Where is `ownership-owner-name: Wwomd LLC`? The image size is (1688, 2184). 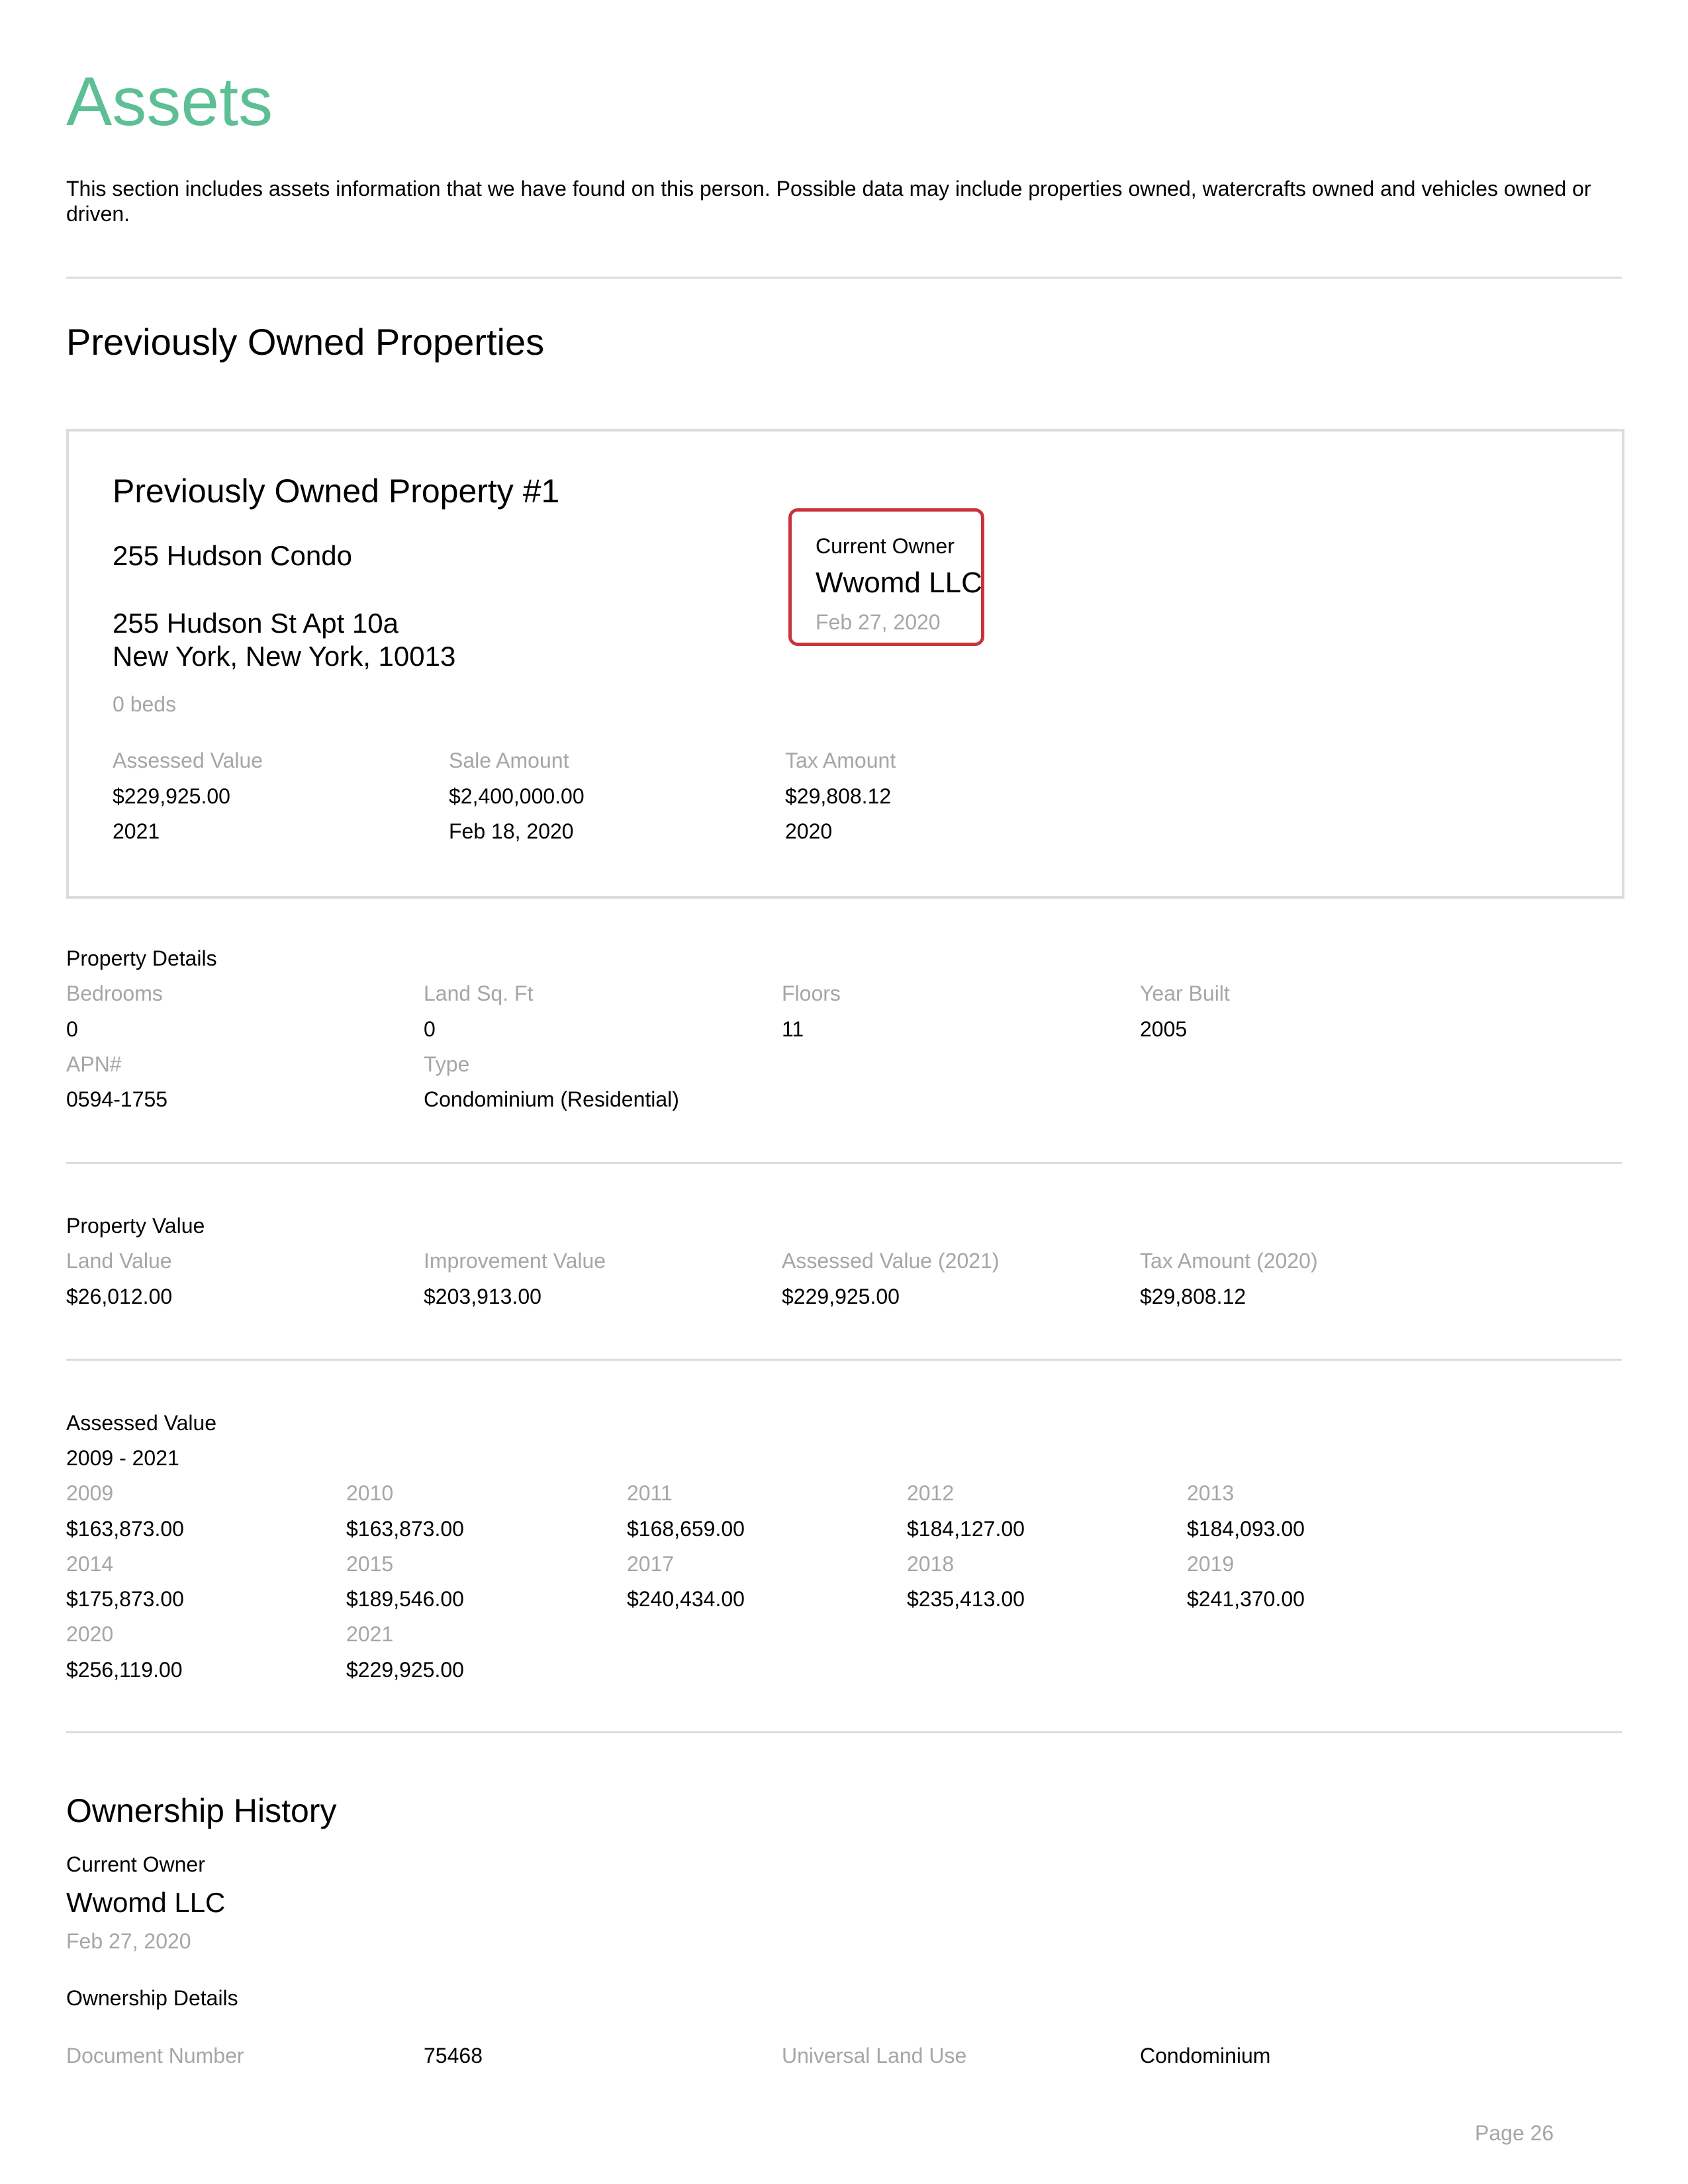
ownership-owner-name: Wwomd LLC is located at coordinates (146, 1903).